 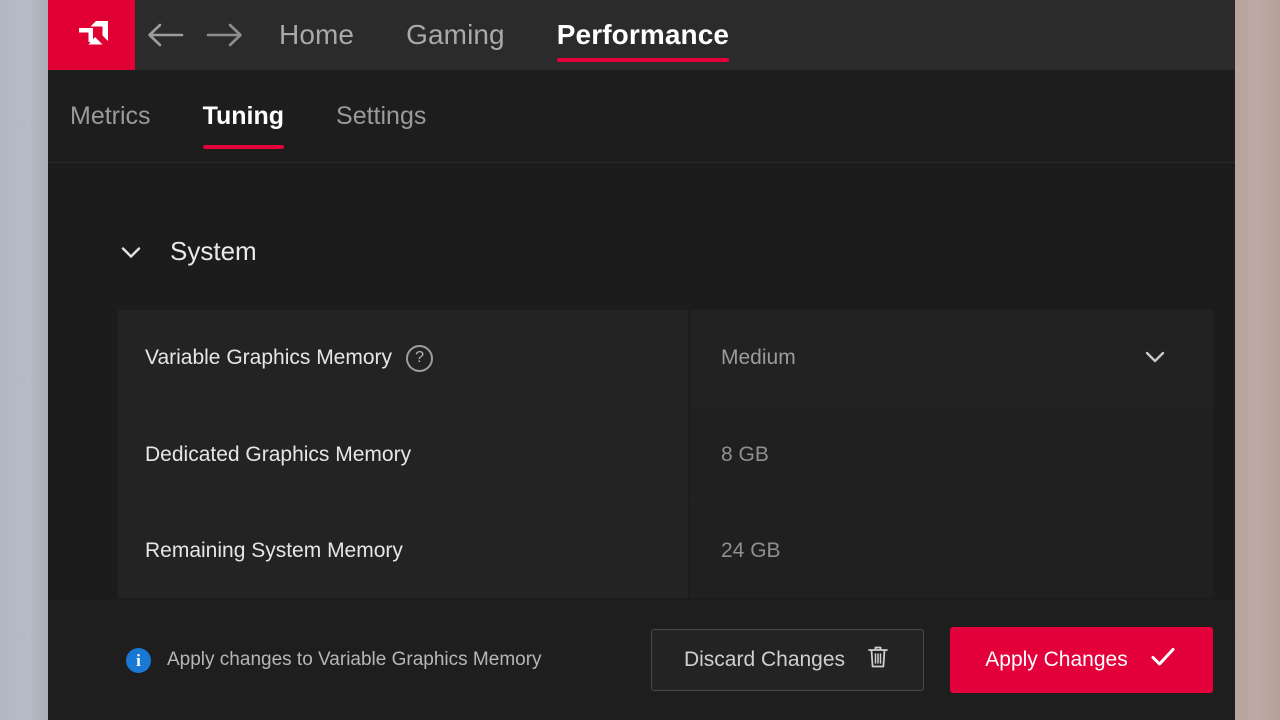 I want to click on arrow-right-icon, so click(x=225, y=35).